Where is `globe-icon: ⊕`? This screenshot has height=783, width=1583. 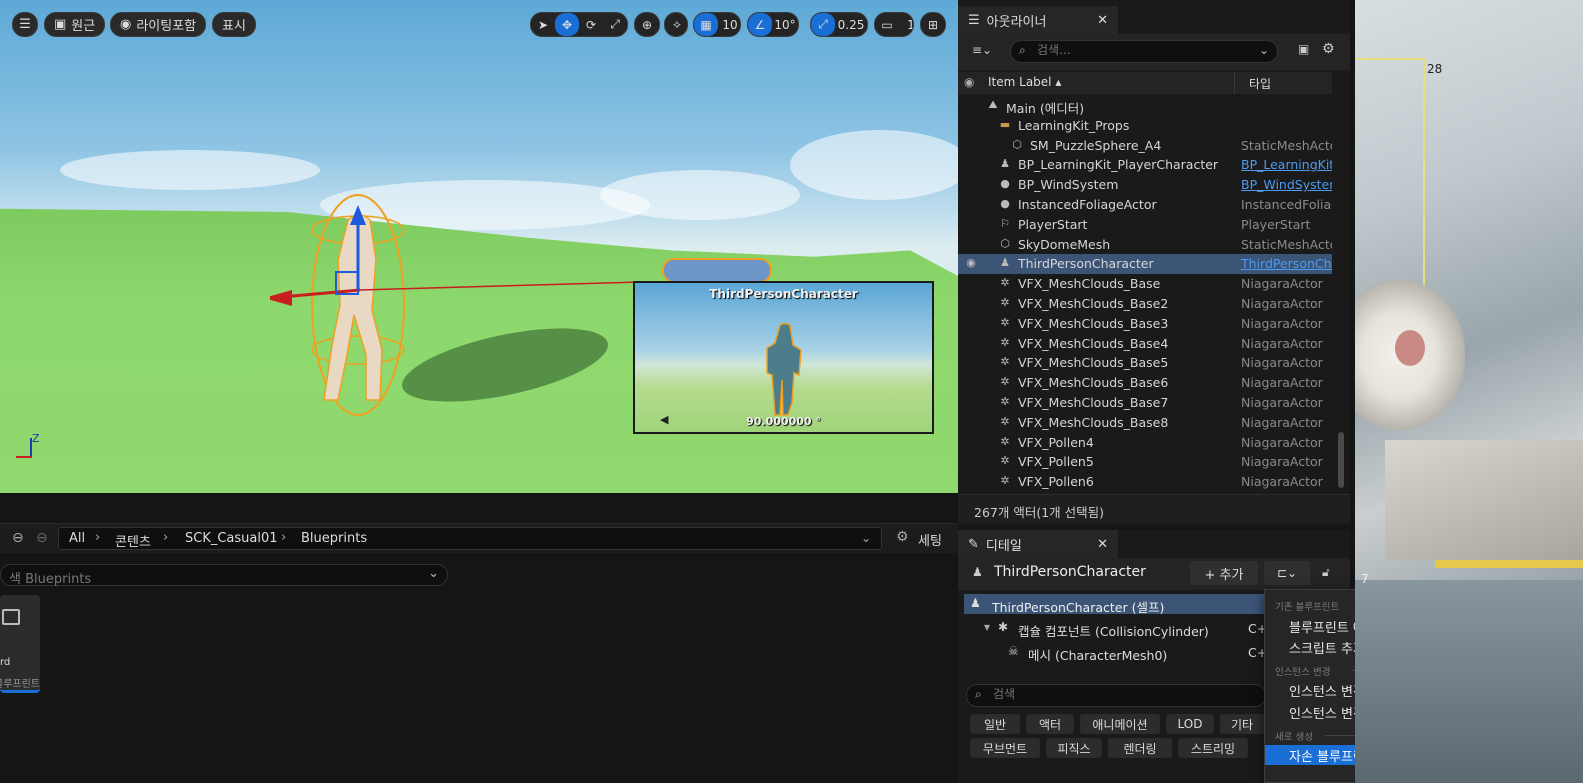
globe-icon: ⊕ is located at coordinates (647, 24).